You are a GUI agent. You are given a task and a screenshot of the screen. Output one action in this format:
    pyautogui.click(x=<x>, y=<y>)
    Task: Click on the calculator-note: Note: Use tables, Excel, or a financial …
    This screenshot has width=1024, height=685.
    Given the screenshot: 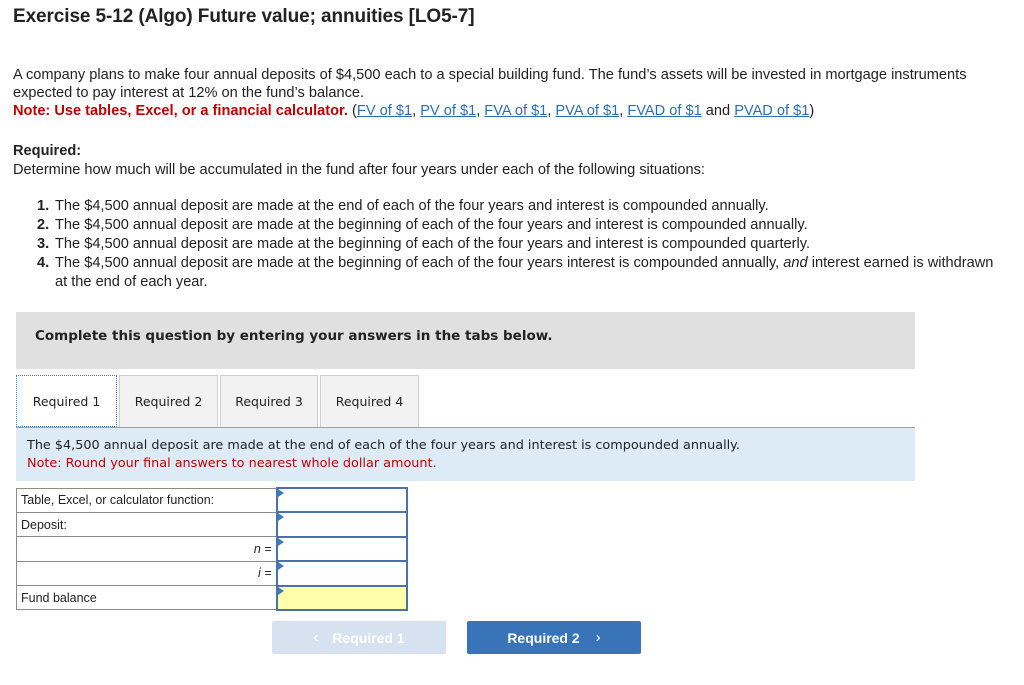 What is the action you would take?
    pyautogui.click(x=180, y=111)
    